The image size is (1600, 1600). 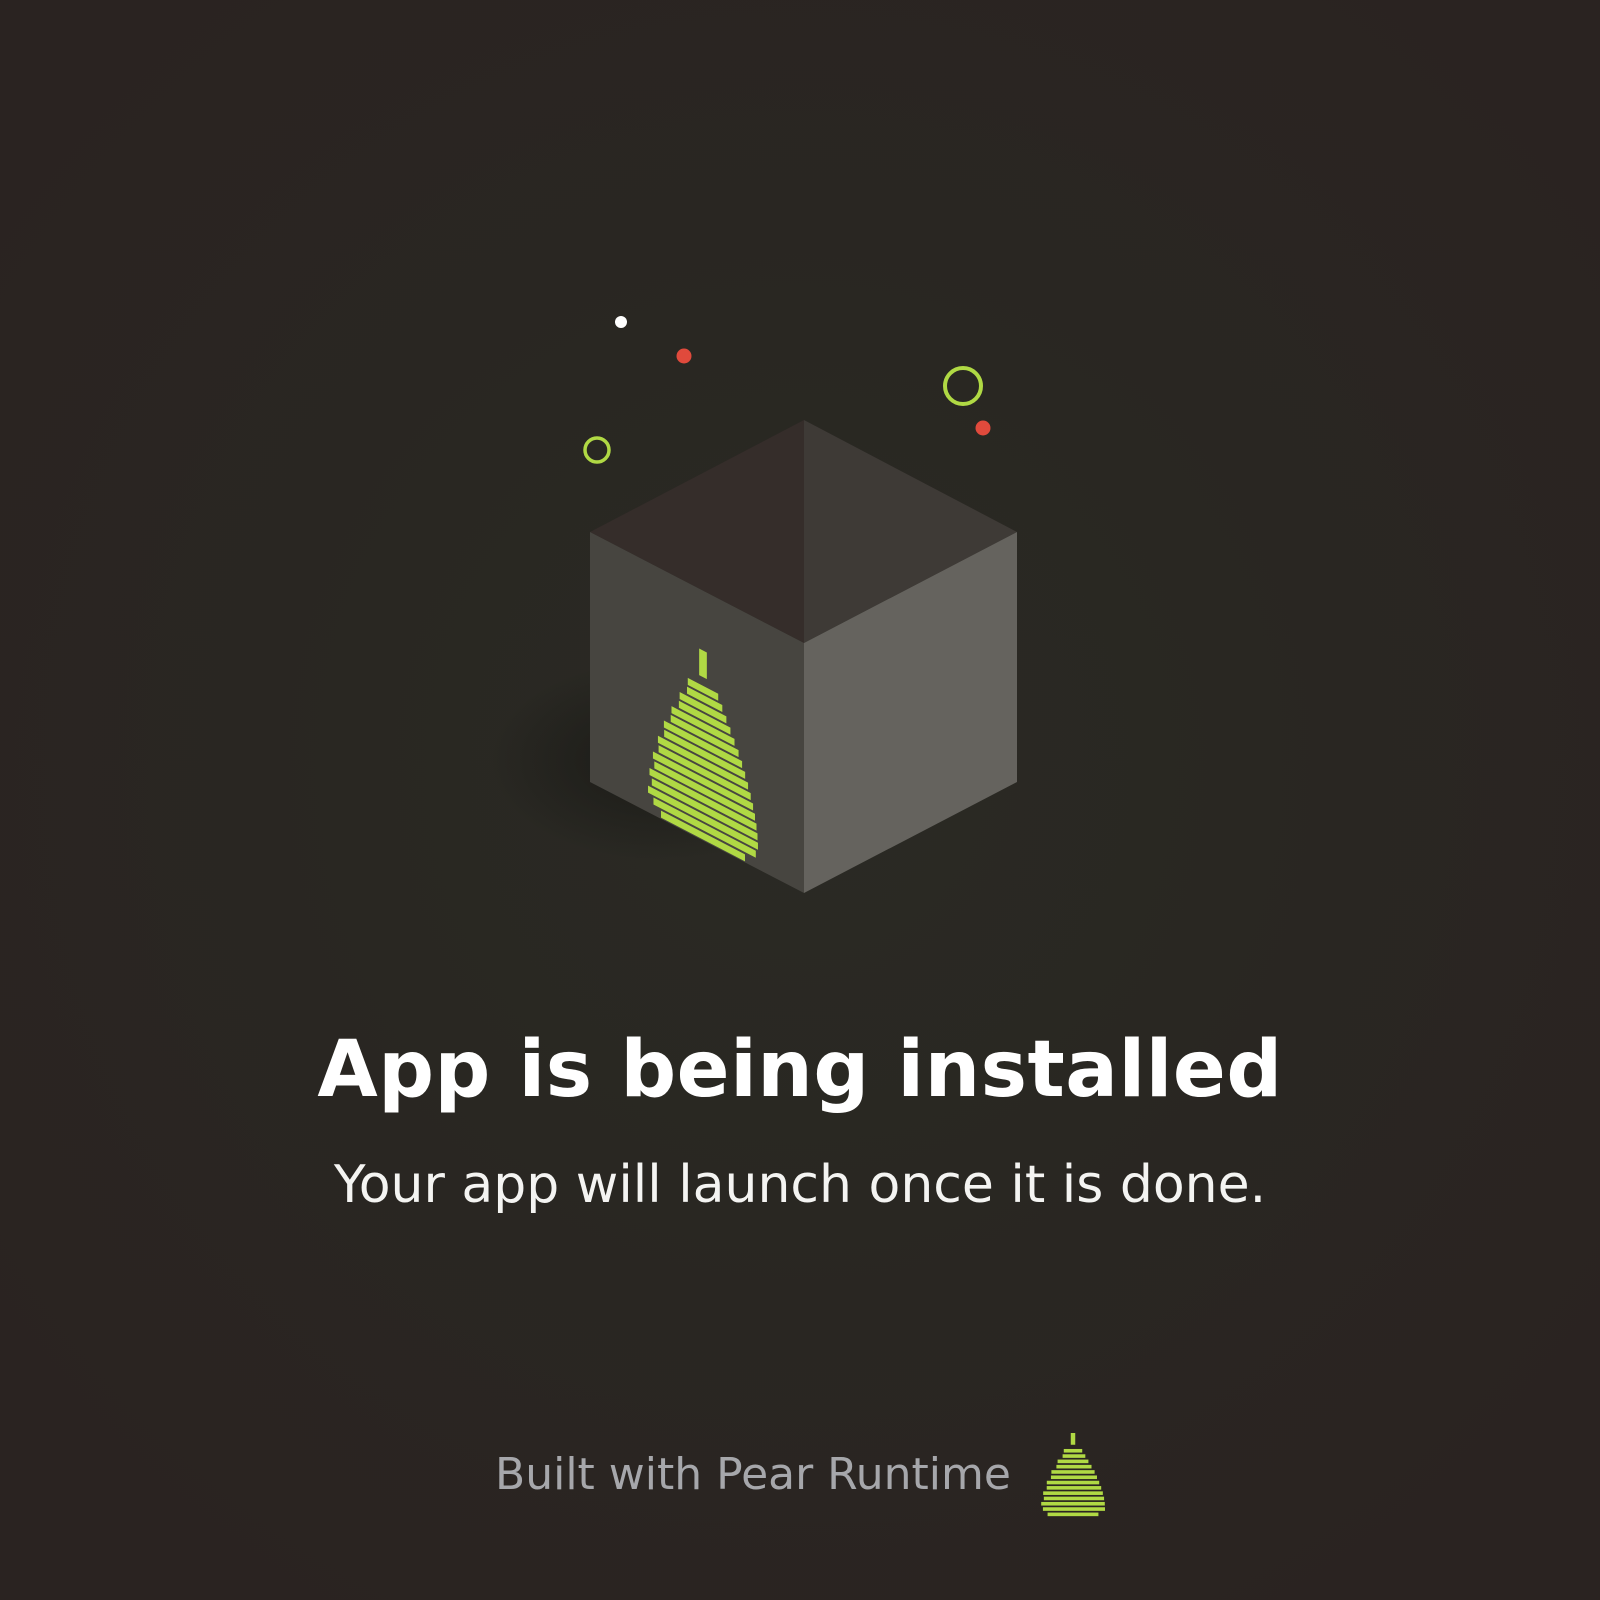 I want to click on footer: Built with Pear Runtime, so click(x=800, y=1475).